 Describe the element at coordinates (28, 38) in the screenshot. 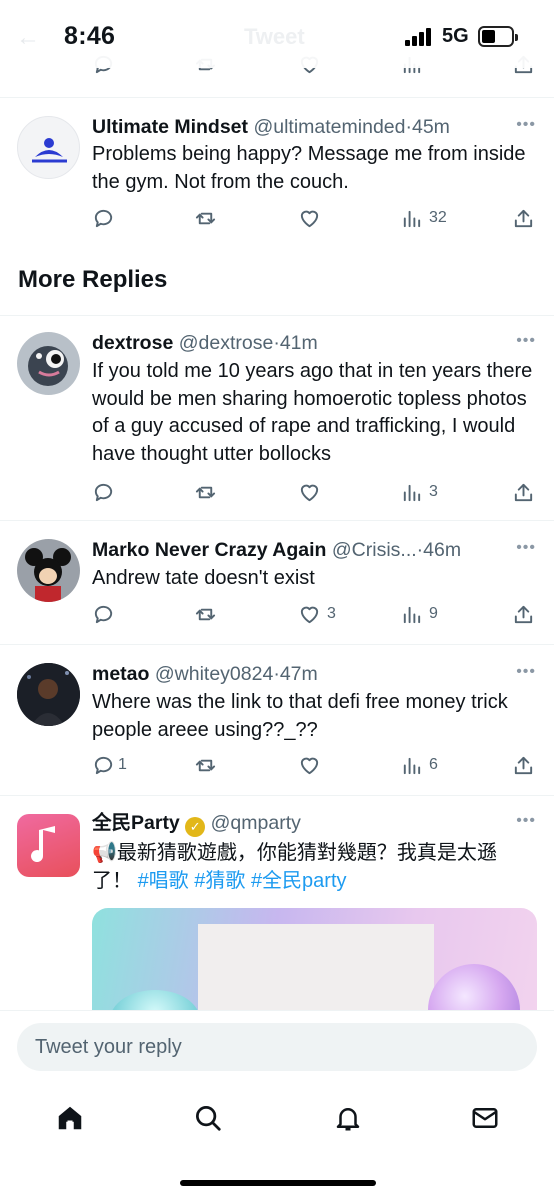

I see `back-arrow-icon: ←` at that location.